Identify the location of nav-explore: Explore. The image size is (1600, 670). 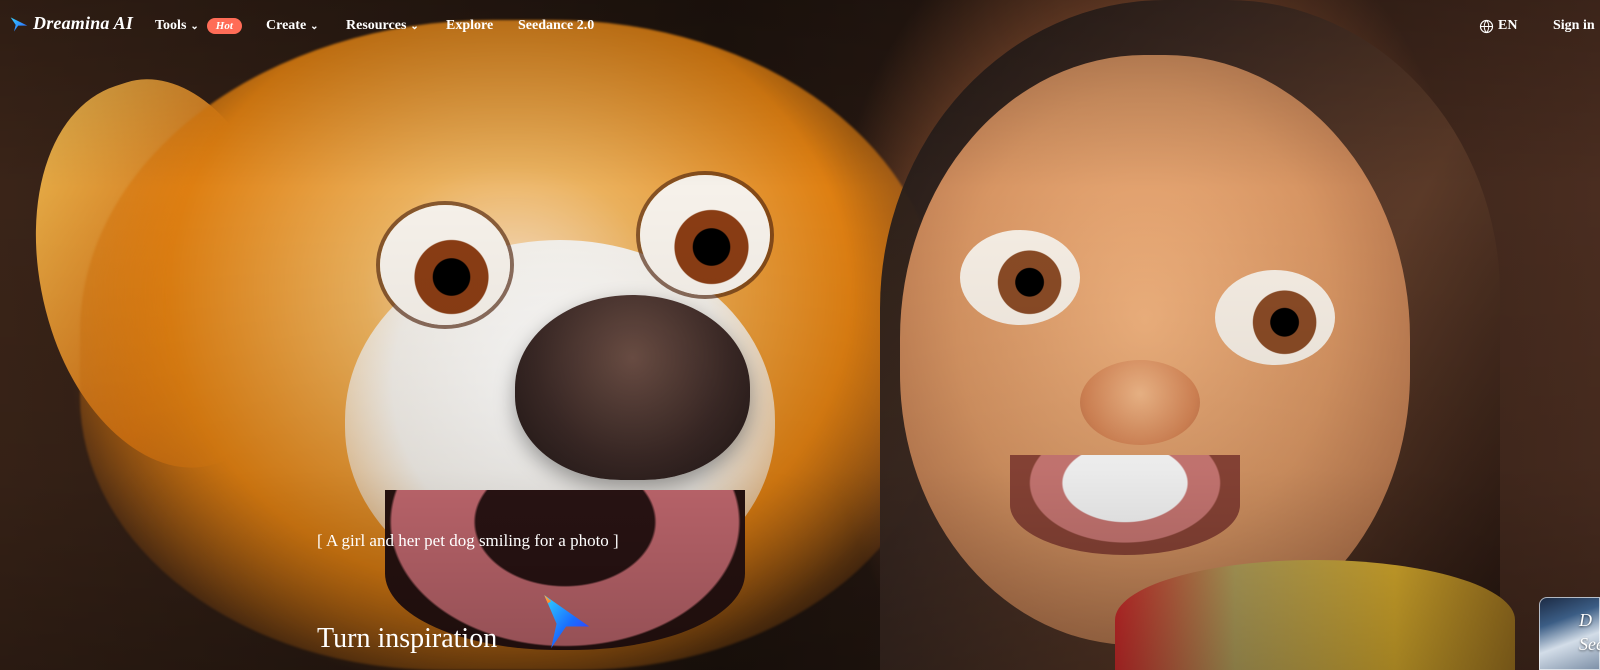
(469, 26).